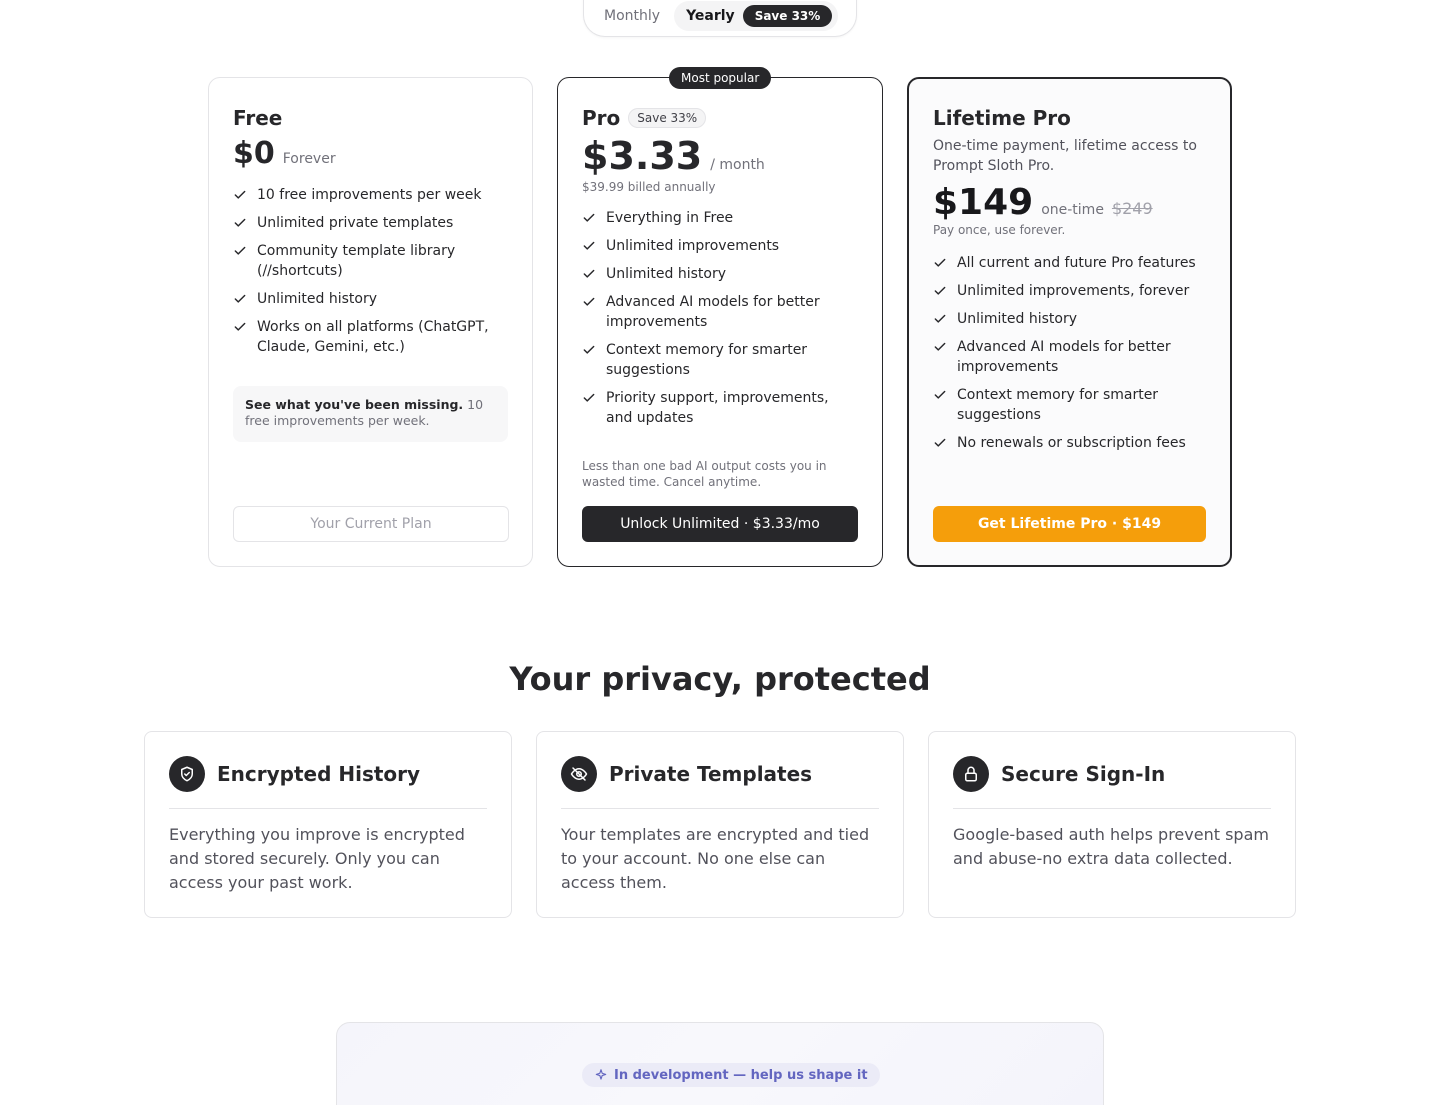 The height and width of the screenshot is (1105, 1440). I want to click on in-development-section: In development — help us shape it, so click(720, 1063).